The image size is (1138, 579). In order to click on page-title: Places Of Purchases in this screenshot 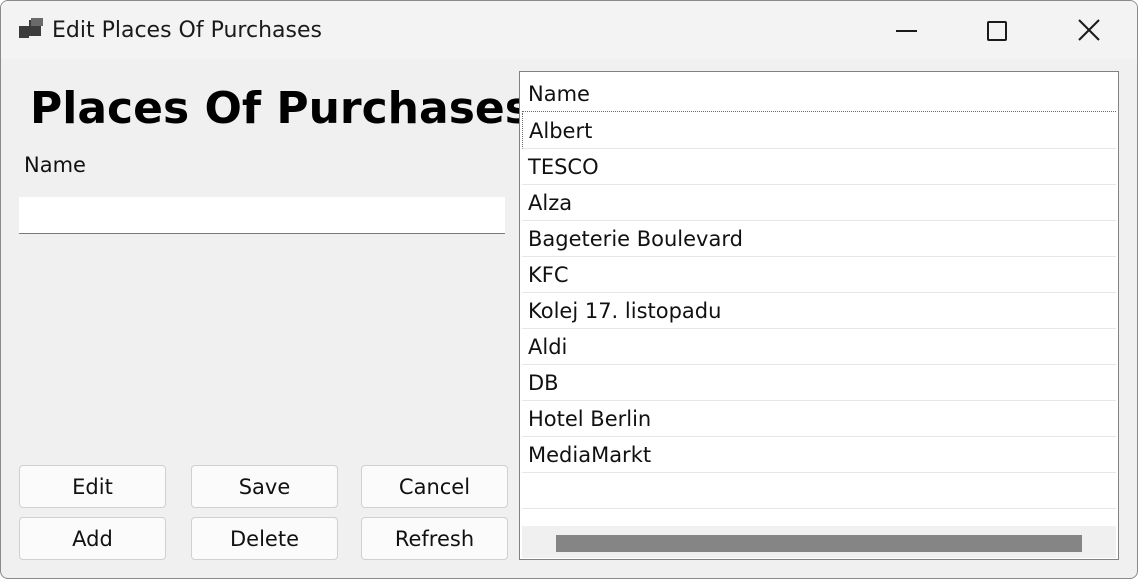, I will do `click(280, 108)`.